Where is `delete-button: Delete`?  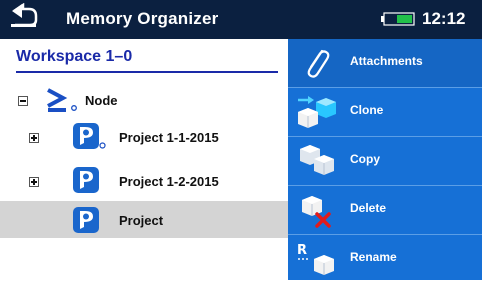 delete-button: Delete is located at coordinates (385, 210).